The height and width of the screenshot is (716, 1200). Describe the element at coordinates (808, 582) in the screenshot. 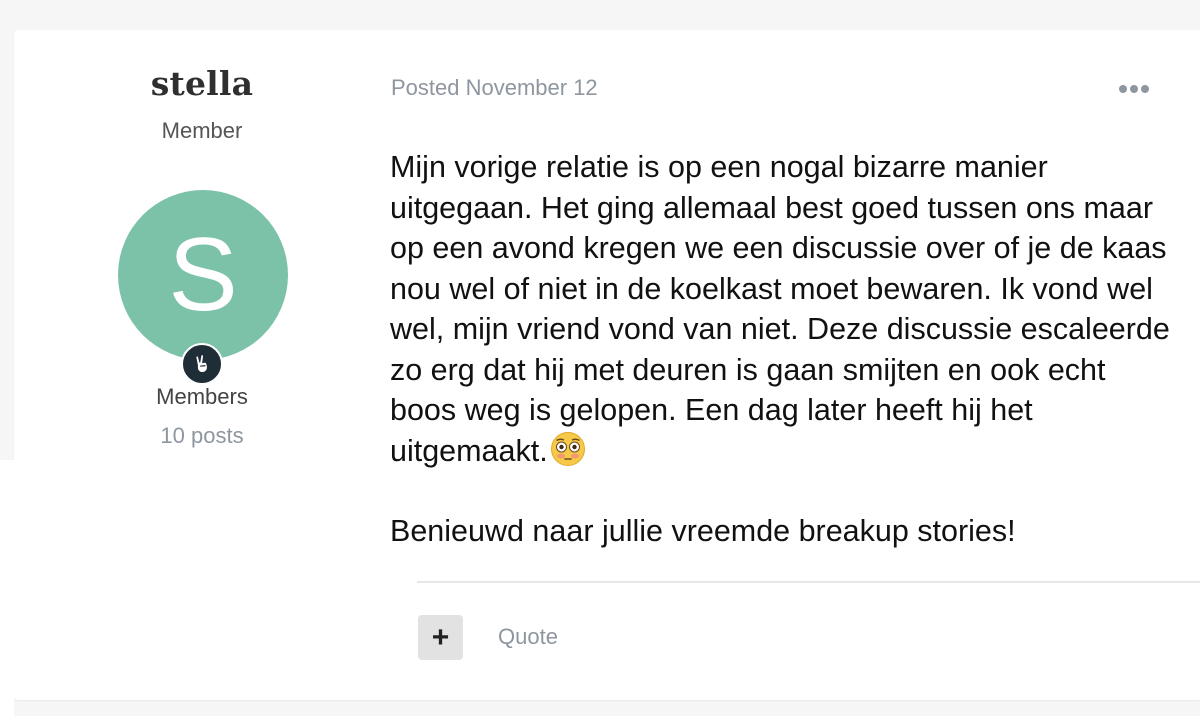

I see `divider` at that location.